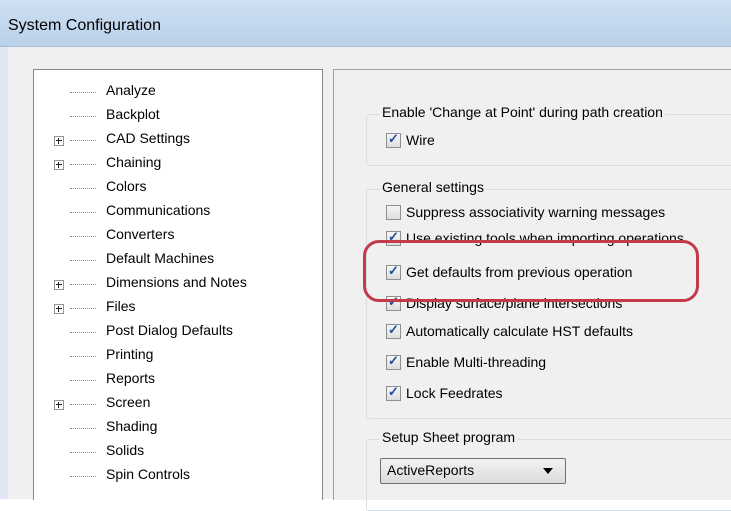 The image size is (731, 511). What do you see at coordinates (131, 90) in the screenshot?
I see `tree-item-label: Analyze` at bounding box center [131, 90].